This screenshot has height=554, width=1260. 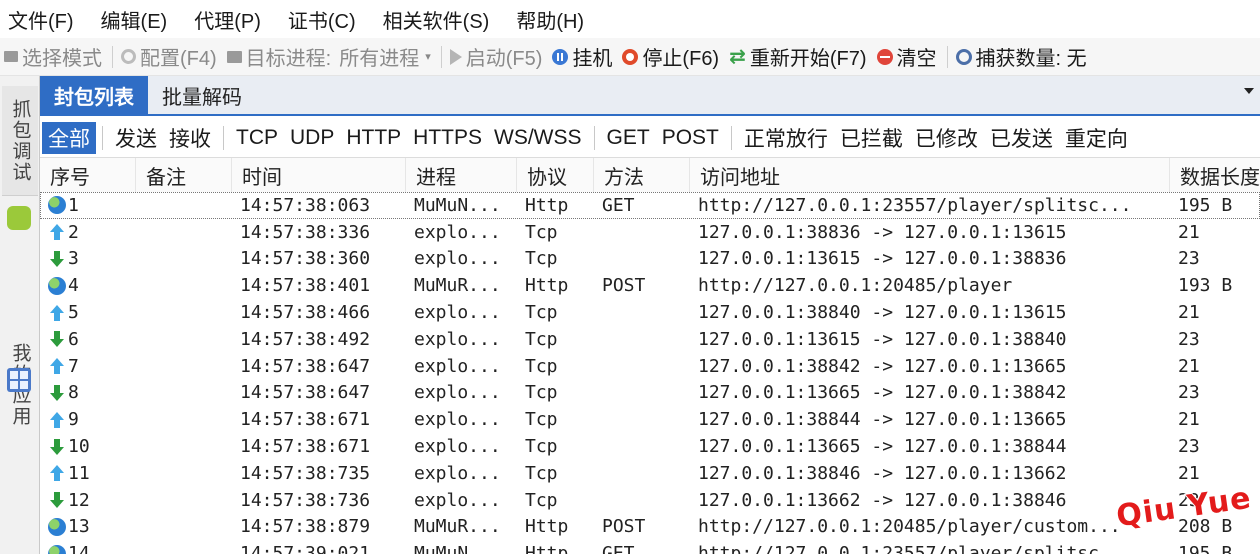 What do you see at coordinates (436, 19) in the screenshot?
I see `menu-item: 相关软件(S)` at bounding box center [436, 19].